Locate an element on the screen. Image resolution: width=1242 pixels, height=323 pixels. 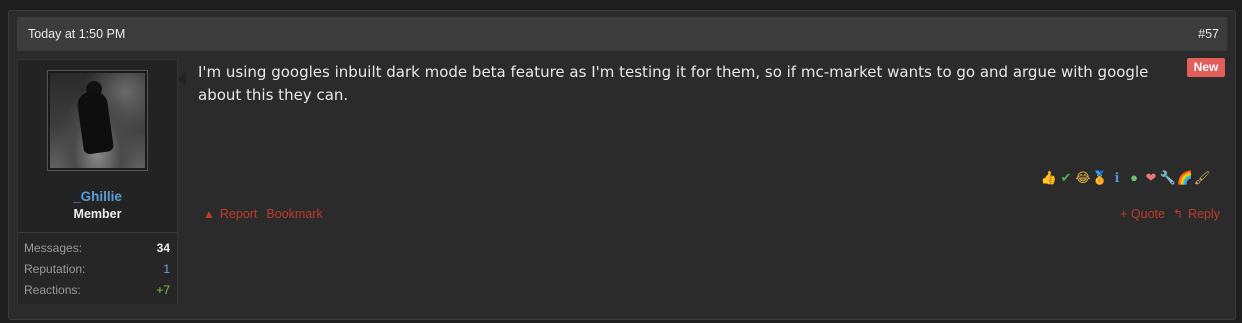
bookmark-button: Bookmark is located at coordinates (294, 214).